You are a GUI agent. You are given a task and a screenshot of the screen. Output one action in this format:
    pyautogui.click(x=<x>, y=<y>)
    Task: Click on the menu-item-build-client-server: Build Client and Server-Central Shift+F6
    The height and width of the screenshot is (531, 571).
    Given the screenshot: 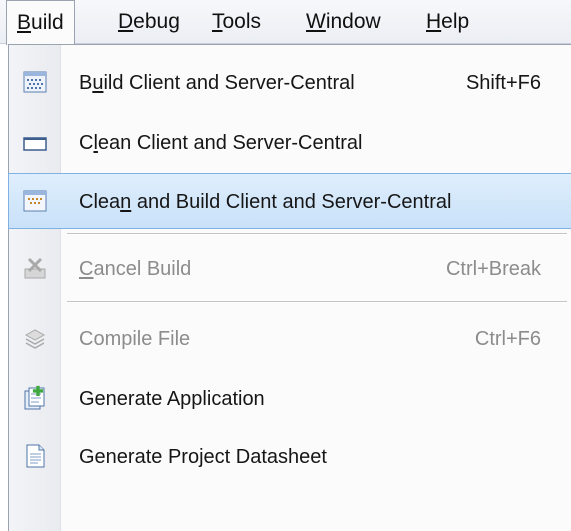 What is the action you would take?
    pyautogui.click(x=290, y=83)
    